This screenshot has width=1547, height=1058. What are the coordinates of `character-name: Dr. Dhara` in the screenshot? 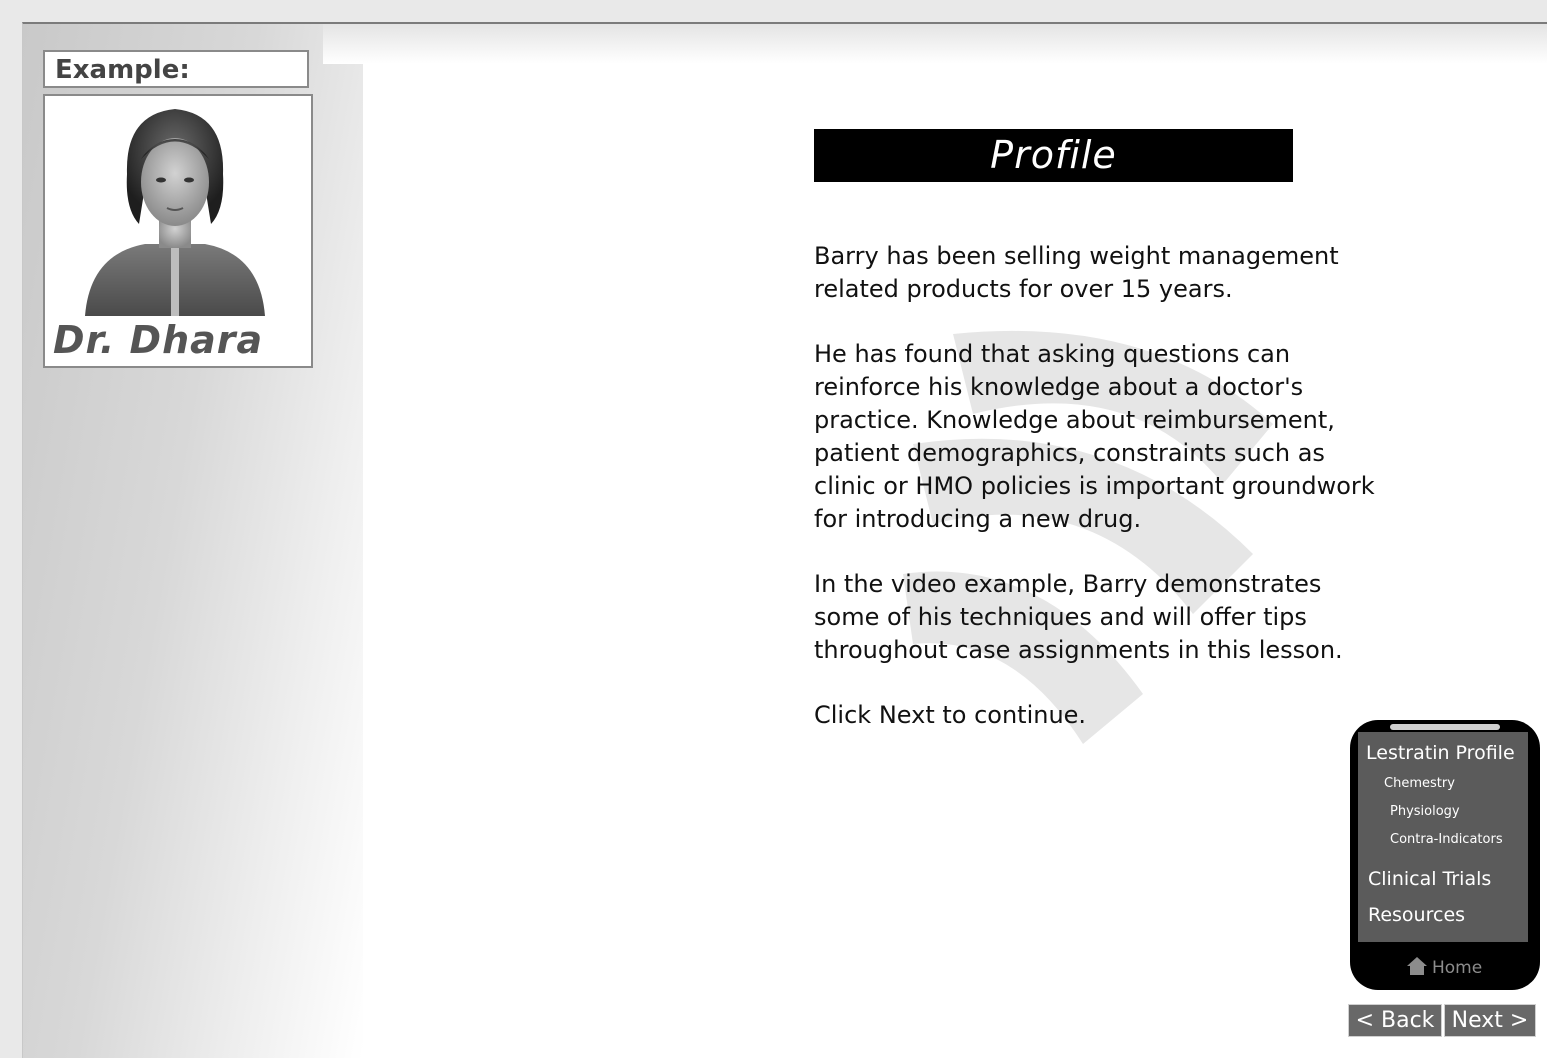 It's located at (158, 340).